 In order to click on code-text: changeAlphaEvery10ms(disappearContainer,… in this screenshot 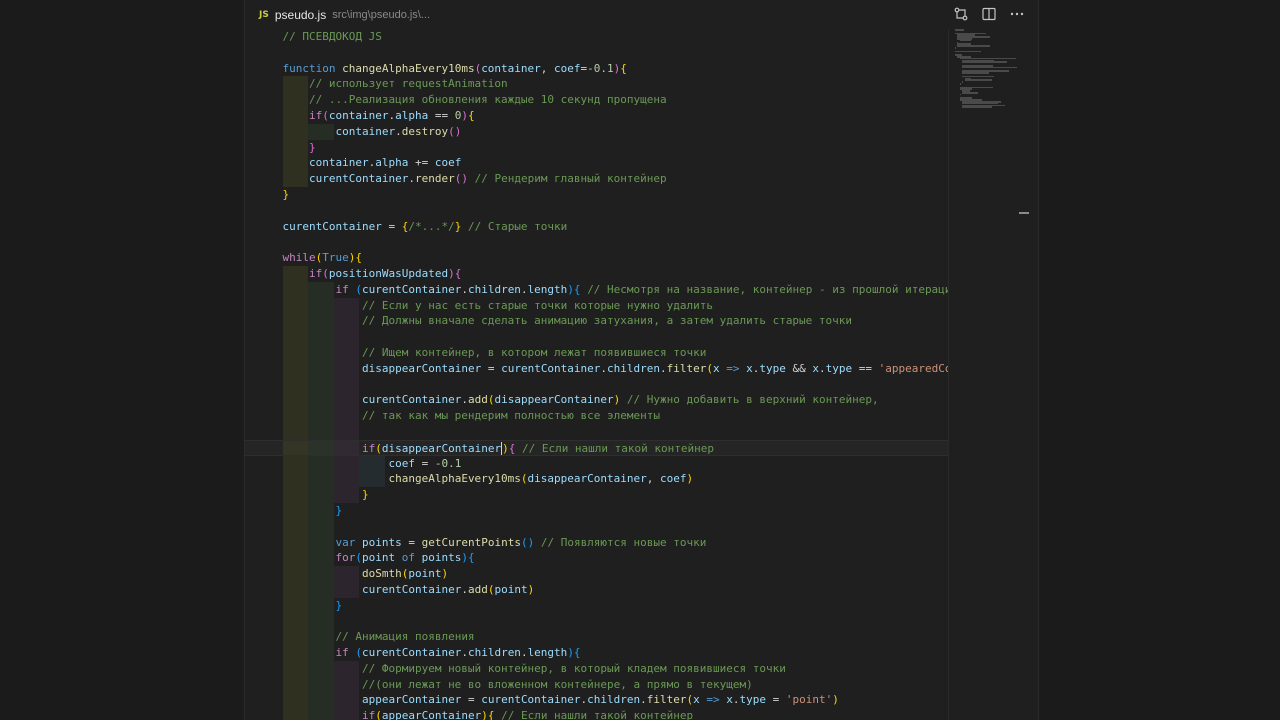, I will do `click(541, 479)`.